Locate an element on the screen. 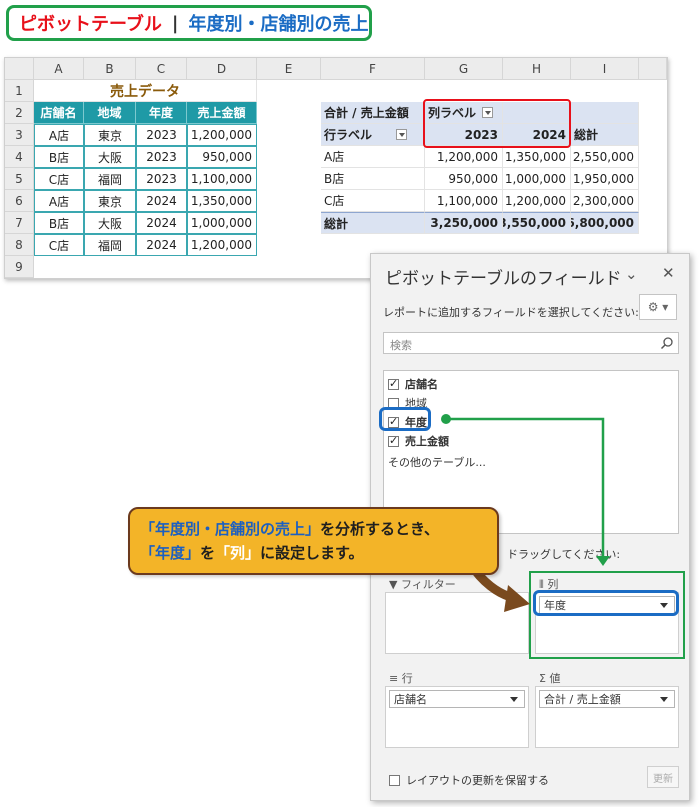 The image size is (700, 807). instruction-callout: 「年度別・店舗別の売上」を分析するとき、 「年度」を「列」に設定します。 is located at coordinates (313, 541).